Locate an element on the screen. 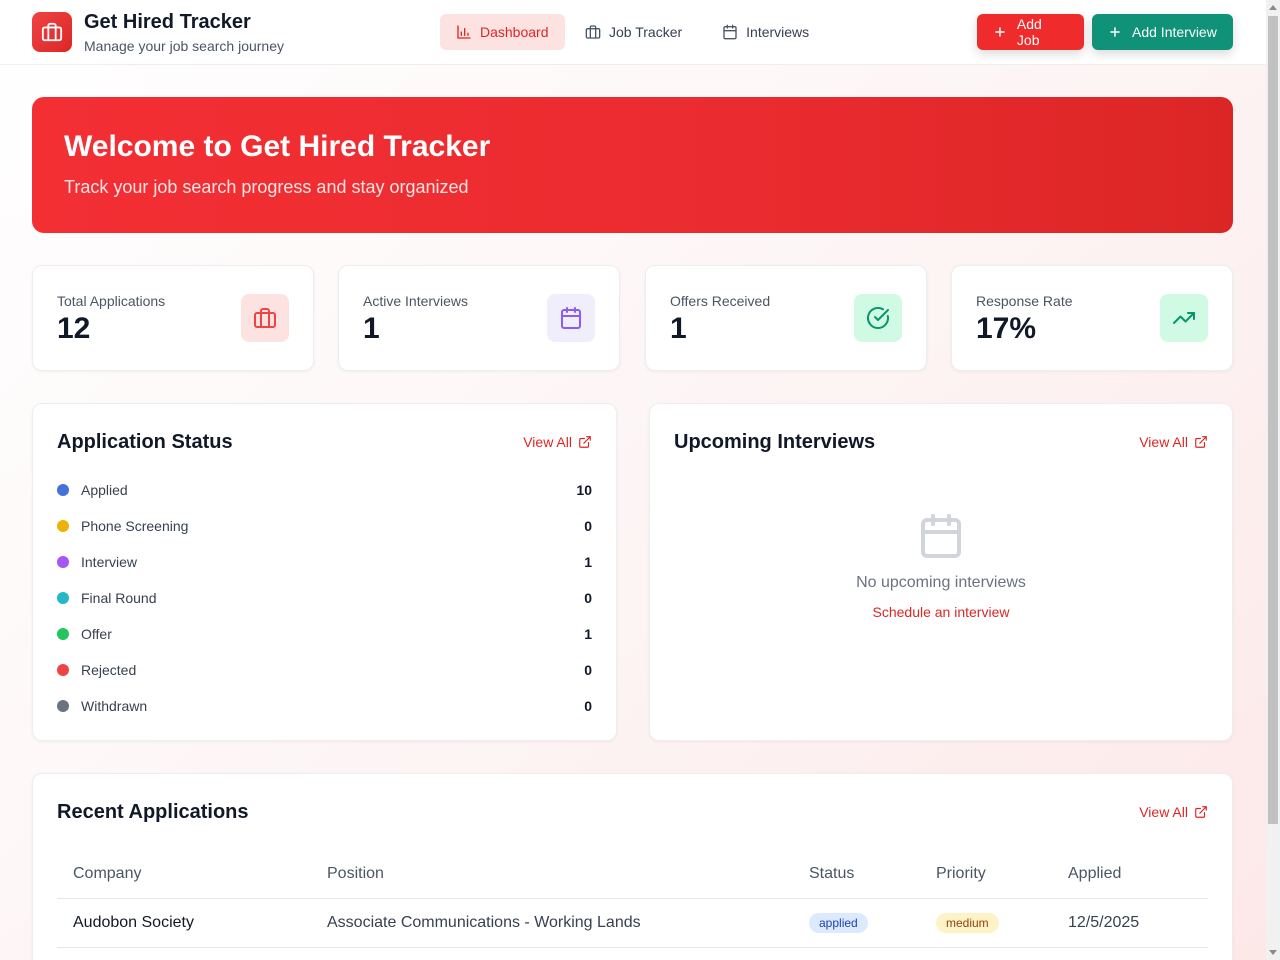 The width and height of the screenshot is (1280, 960). status-name: Phone Screening is located at coordinates (135, 526).